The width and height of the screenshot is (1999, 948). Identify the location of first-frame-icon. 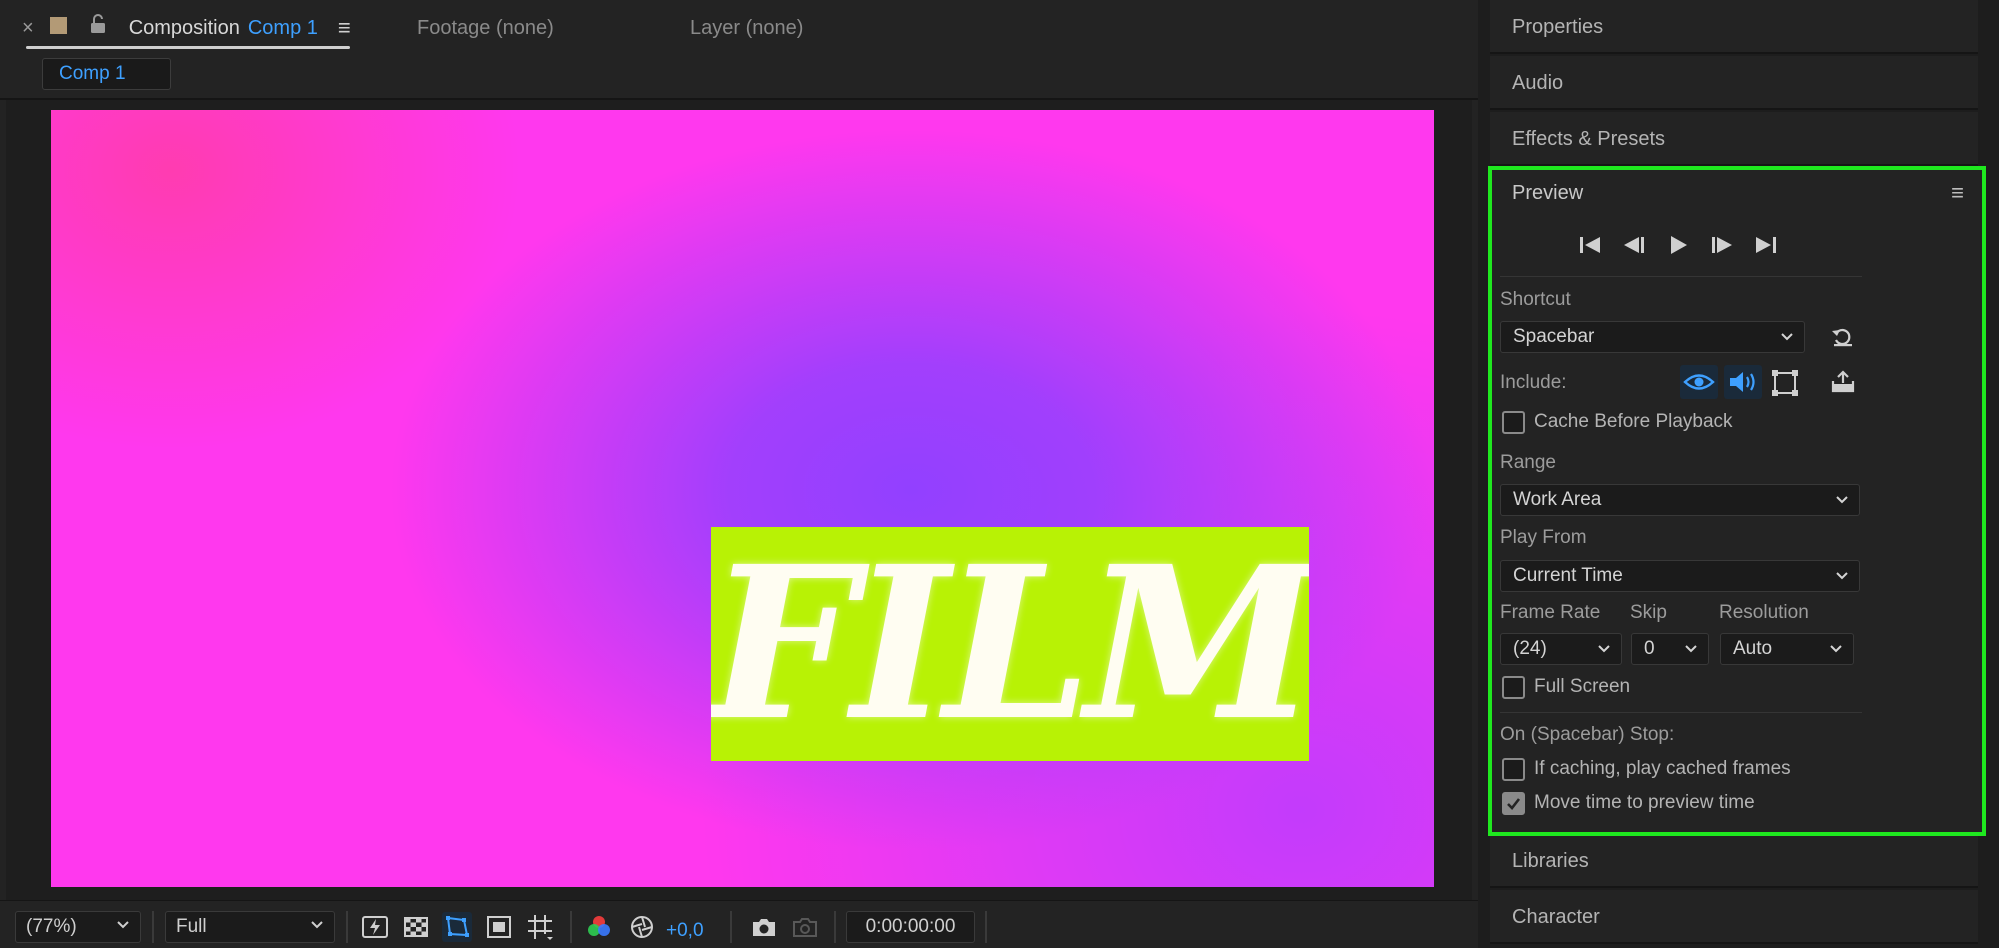
(1590, 245).